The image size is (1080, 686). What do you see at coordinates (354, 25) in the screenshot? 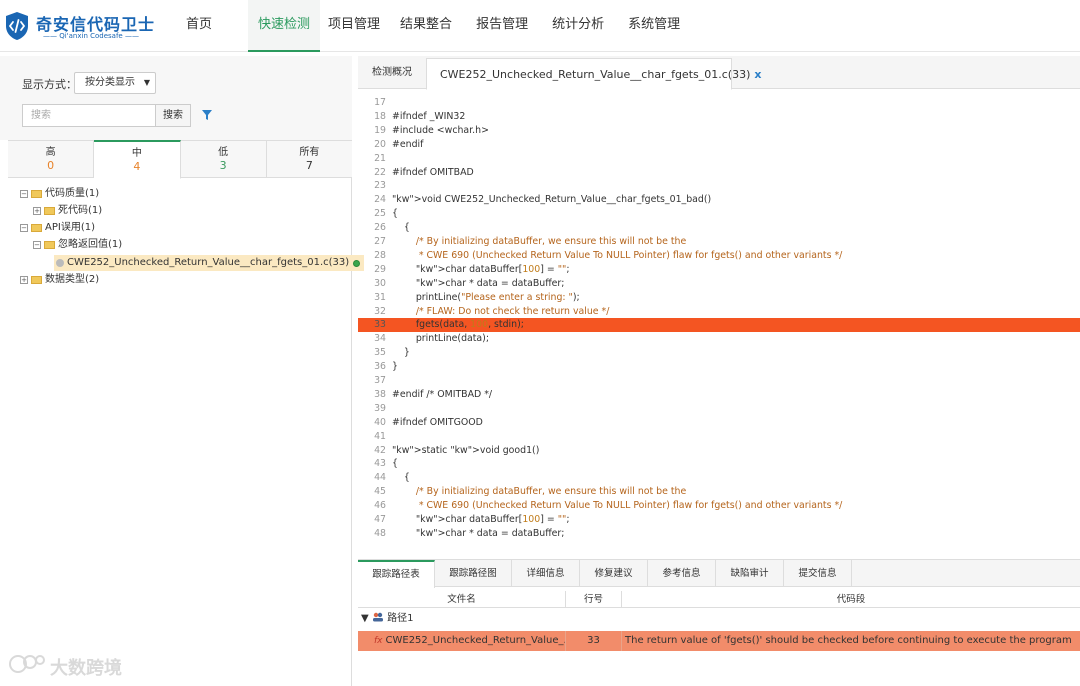
I see `nav-project-management: 项目管理` at bounding box center [354, 25].